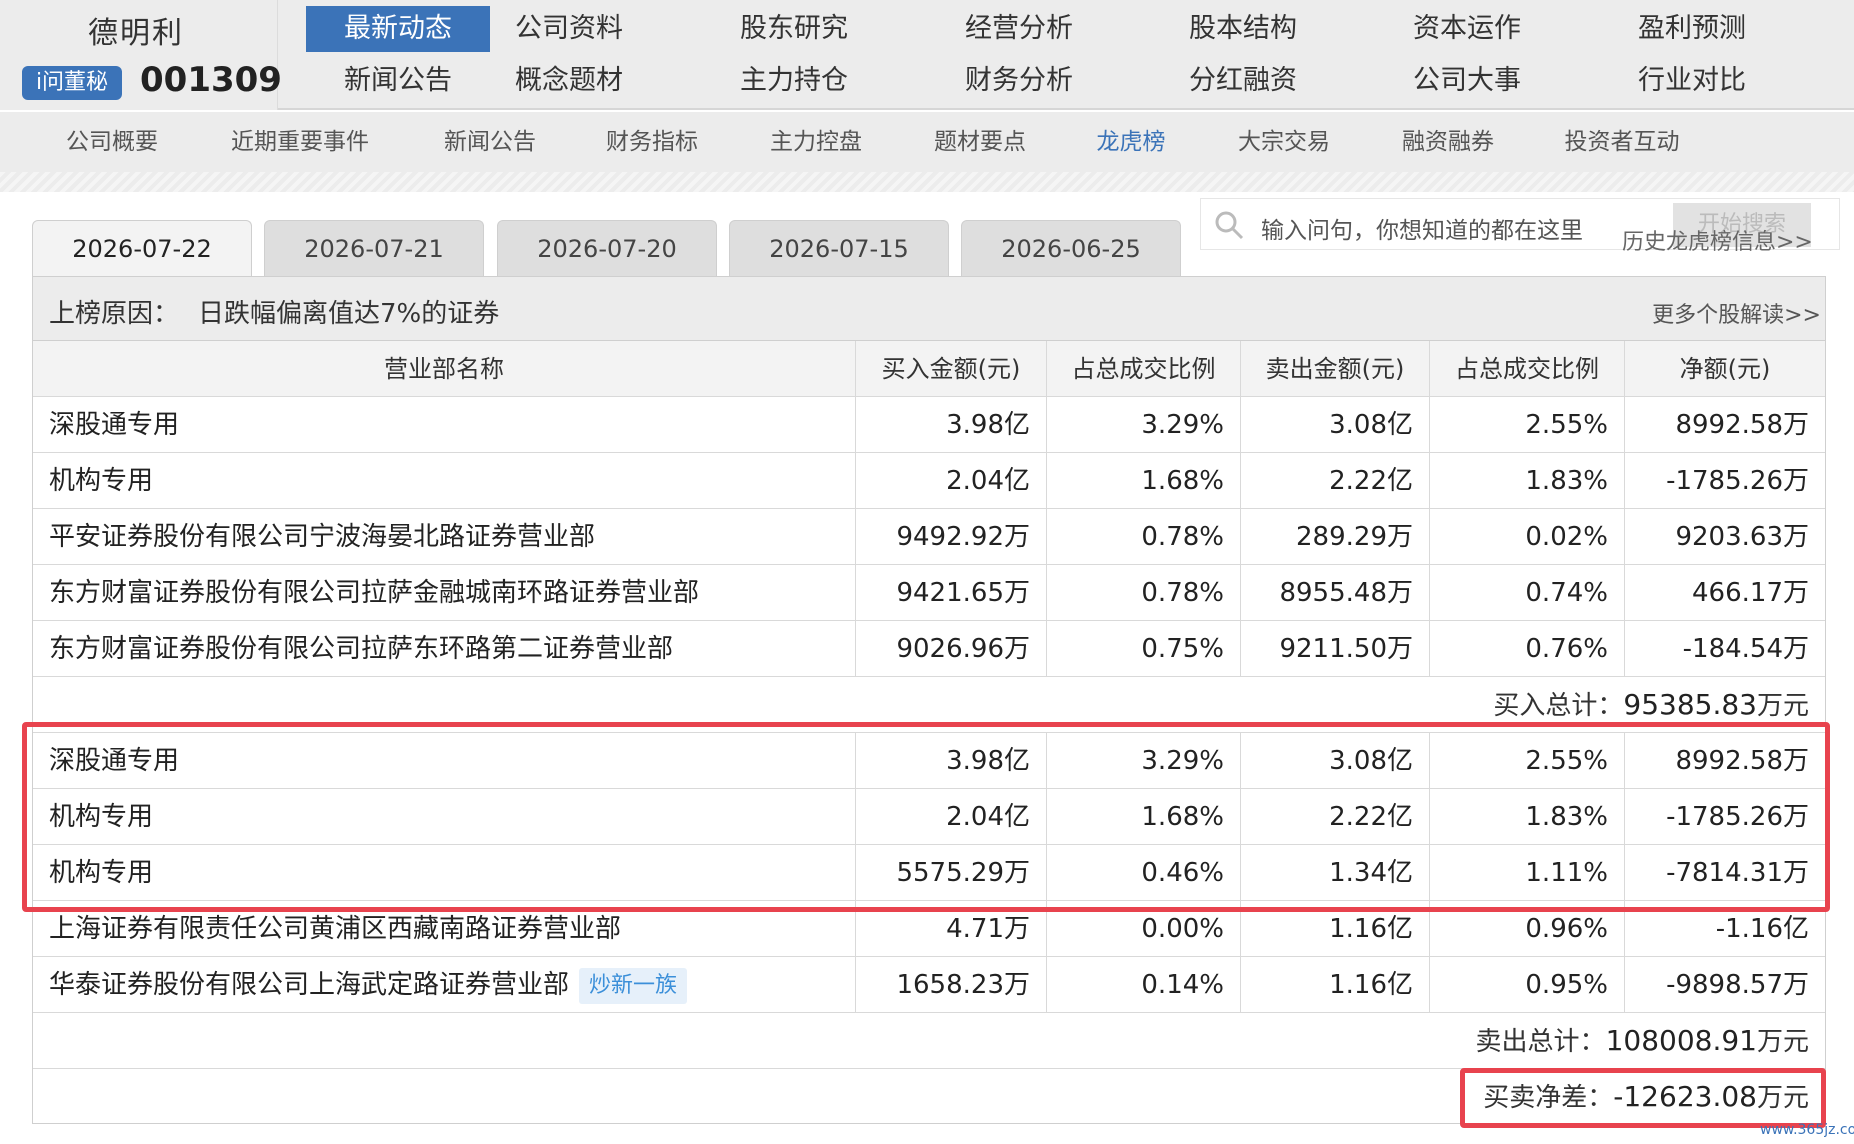  What do you see at coordinates (1643, 1098) in the screenshot?
I see `highlight-box-net-diff` at bounding box center [1643, 1098].